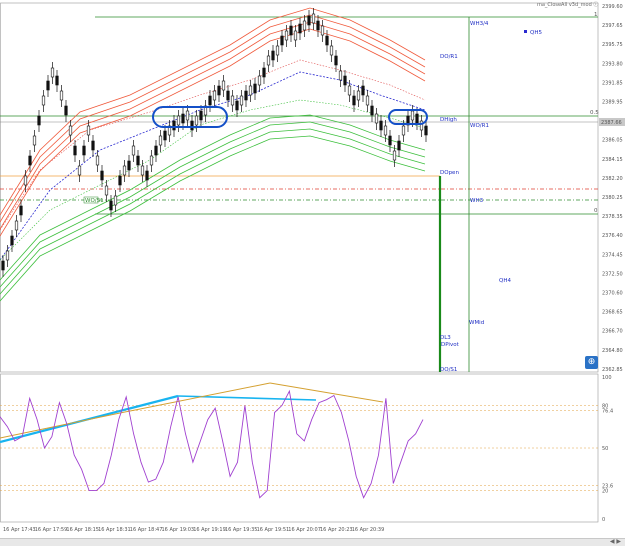  I want to click on qh5-label: QH5, so click(536, 33).